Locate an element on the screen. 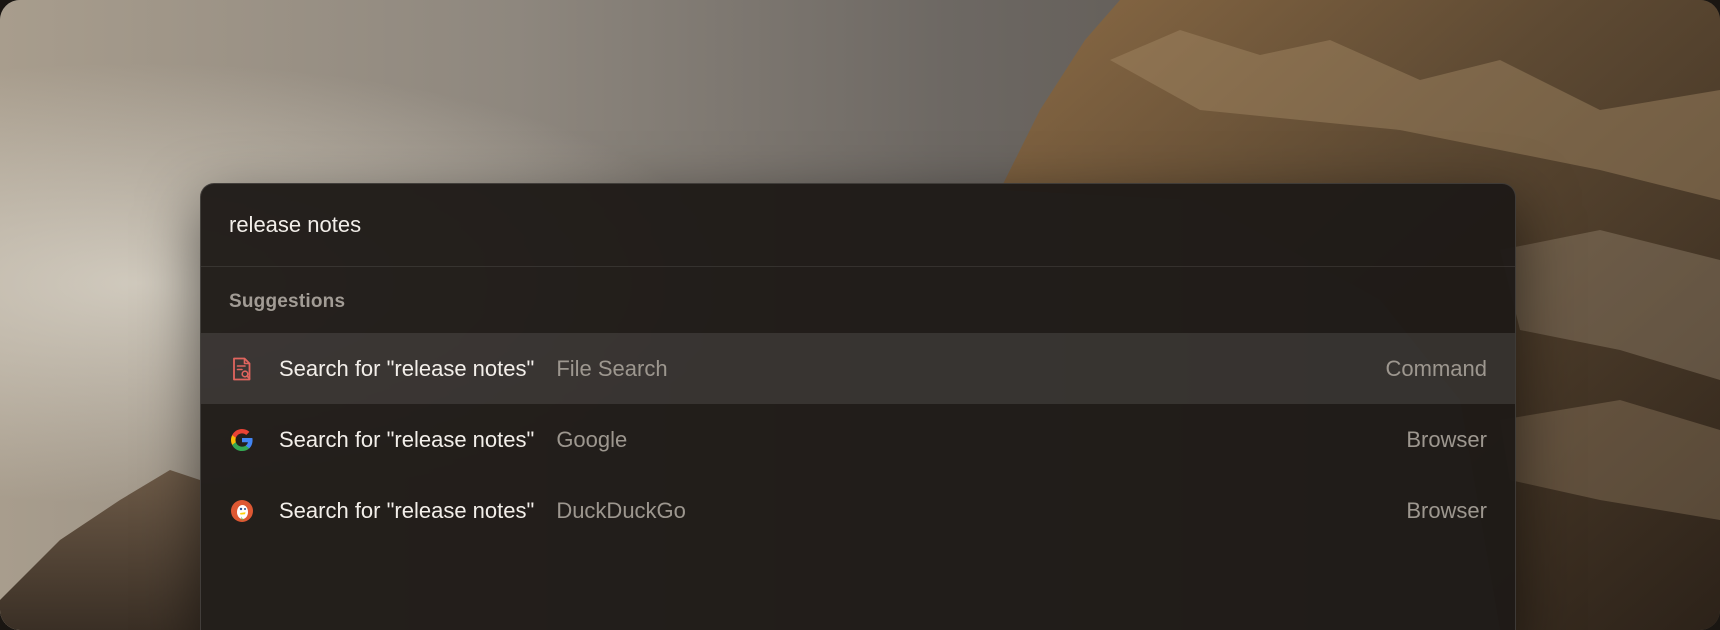 The width and height of the screenshot is (1720, 630). result-type: Command is located at coordinates (1436, 368).